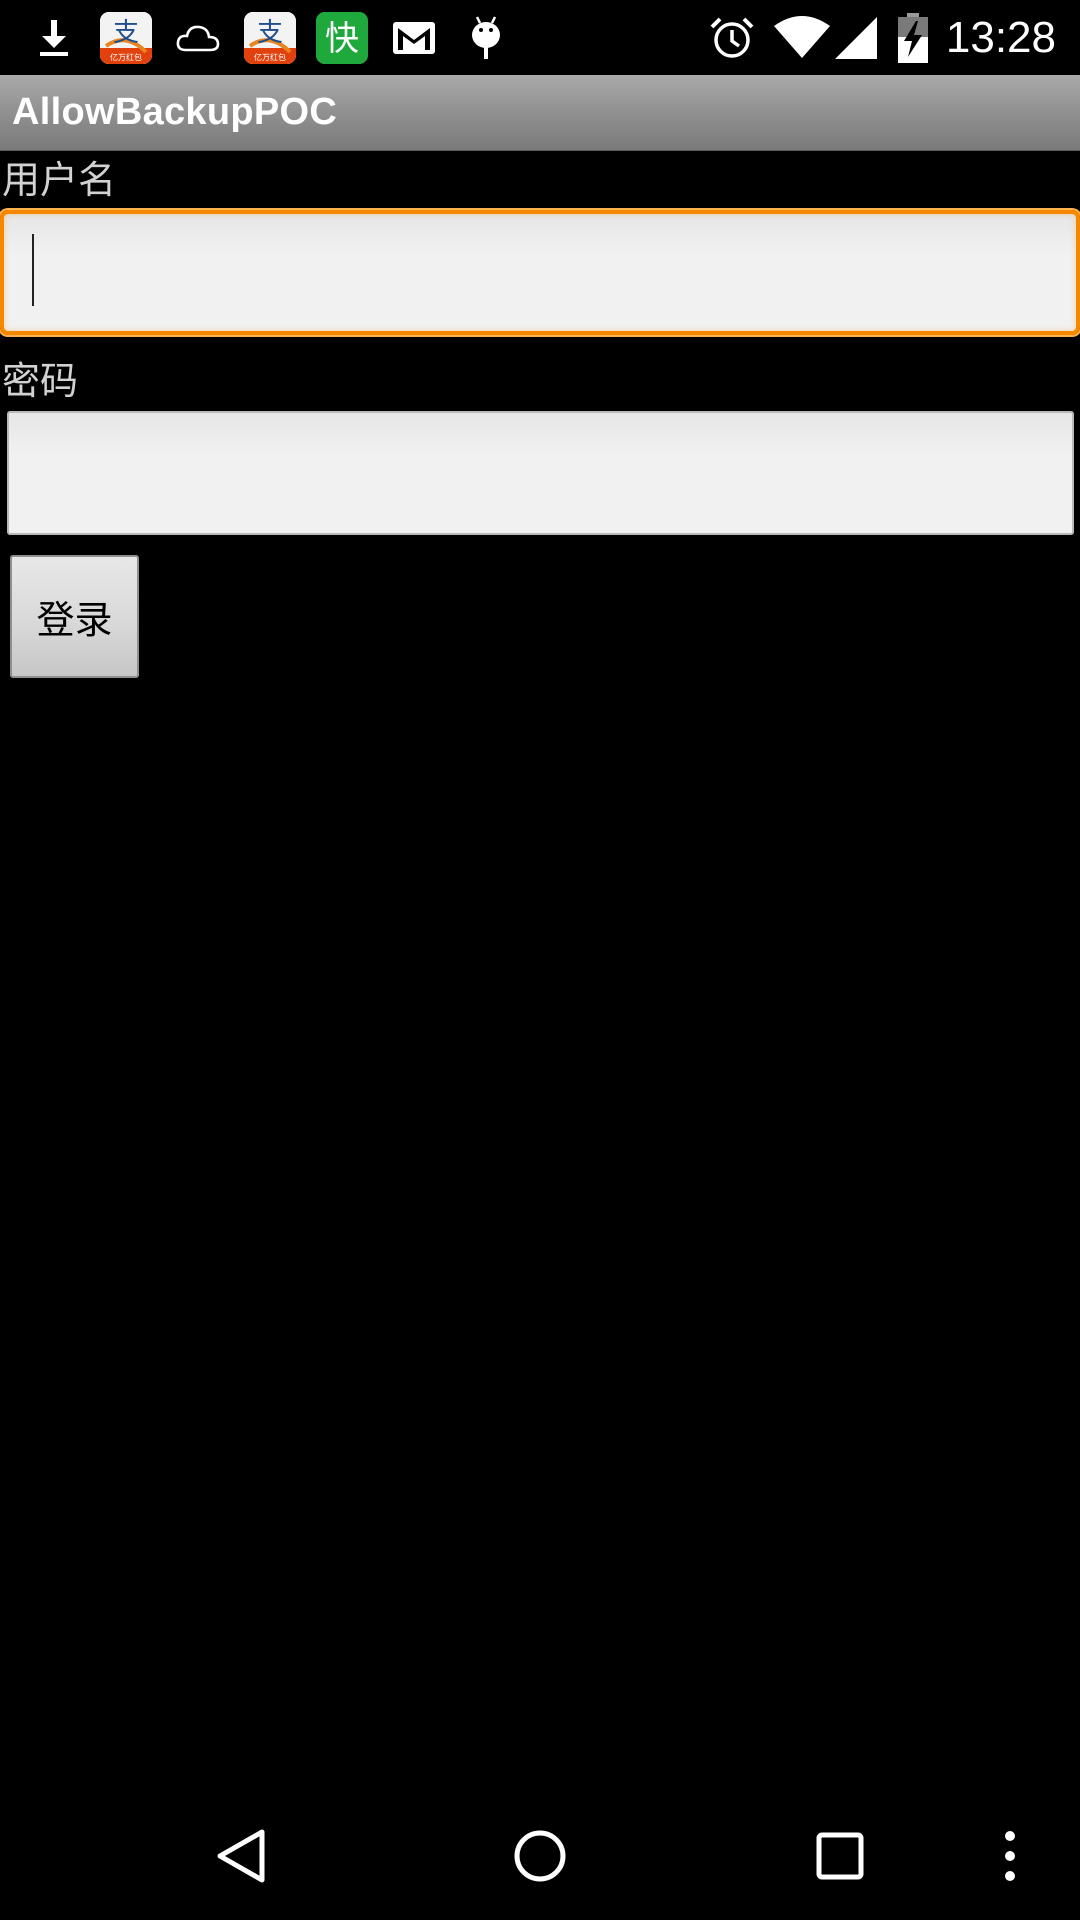 This screenshot has width=1080, height=1920. I want to click on gmail-icon, so click(414, 38).